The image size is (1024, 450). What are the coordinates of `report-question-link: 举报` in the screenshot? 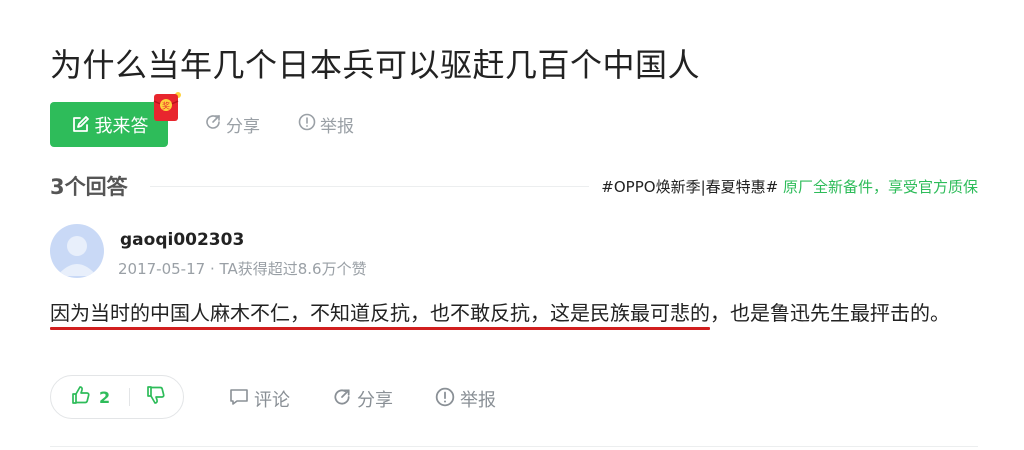 It's located at (326, 124).